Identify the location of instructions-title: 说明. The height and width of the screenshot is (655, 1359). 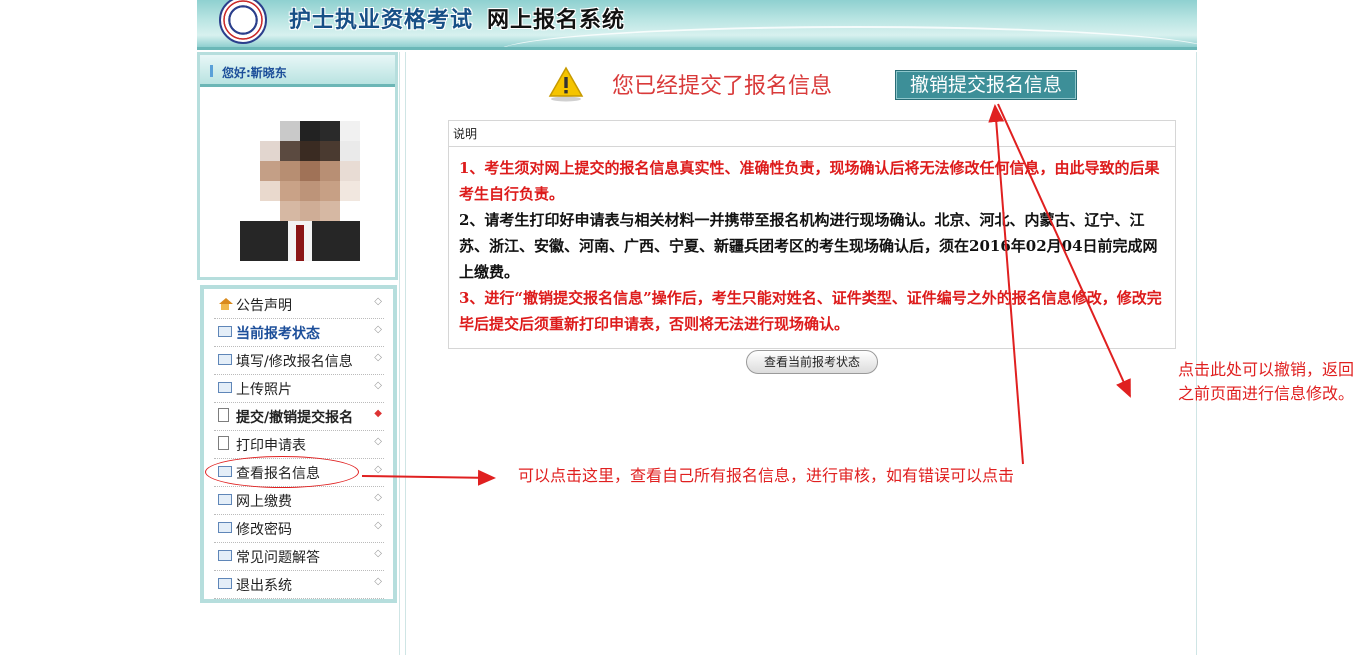
(465, 134).